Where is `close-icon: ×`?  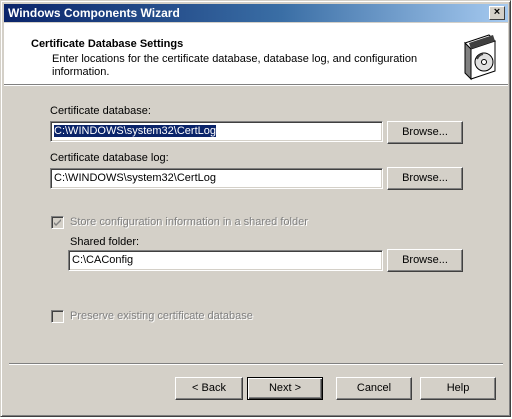 close-icon: × is located at coordinates (497, 12).